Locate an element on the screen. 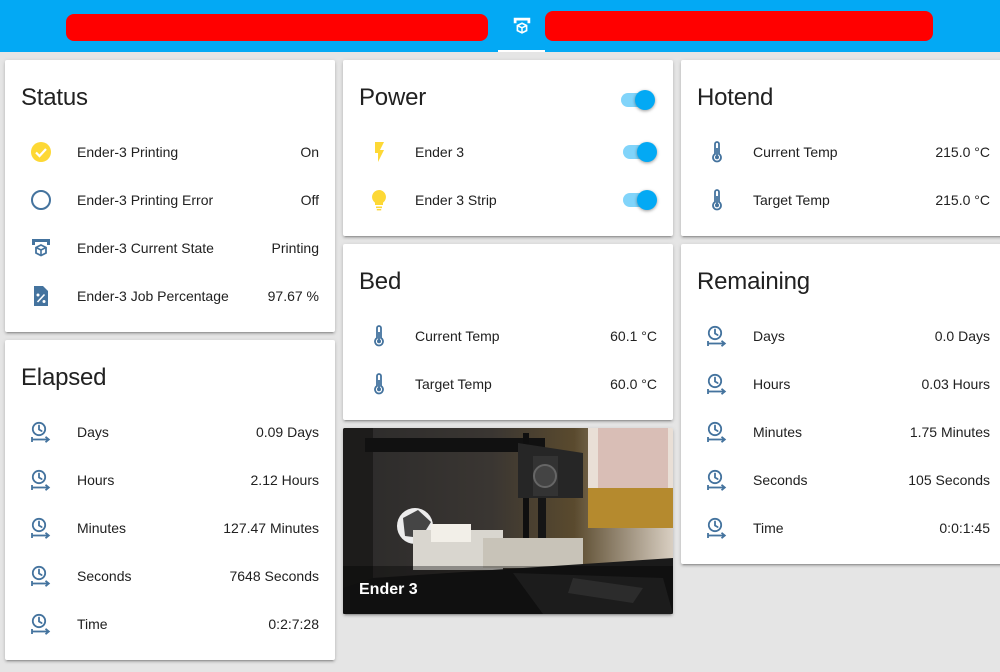  entity-value: 0.09 Days is located at coordinates (287, 432).